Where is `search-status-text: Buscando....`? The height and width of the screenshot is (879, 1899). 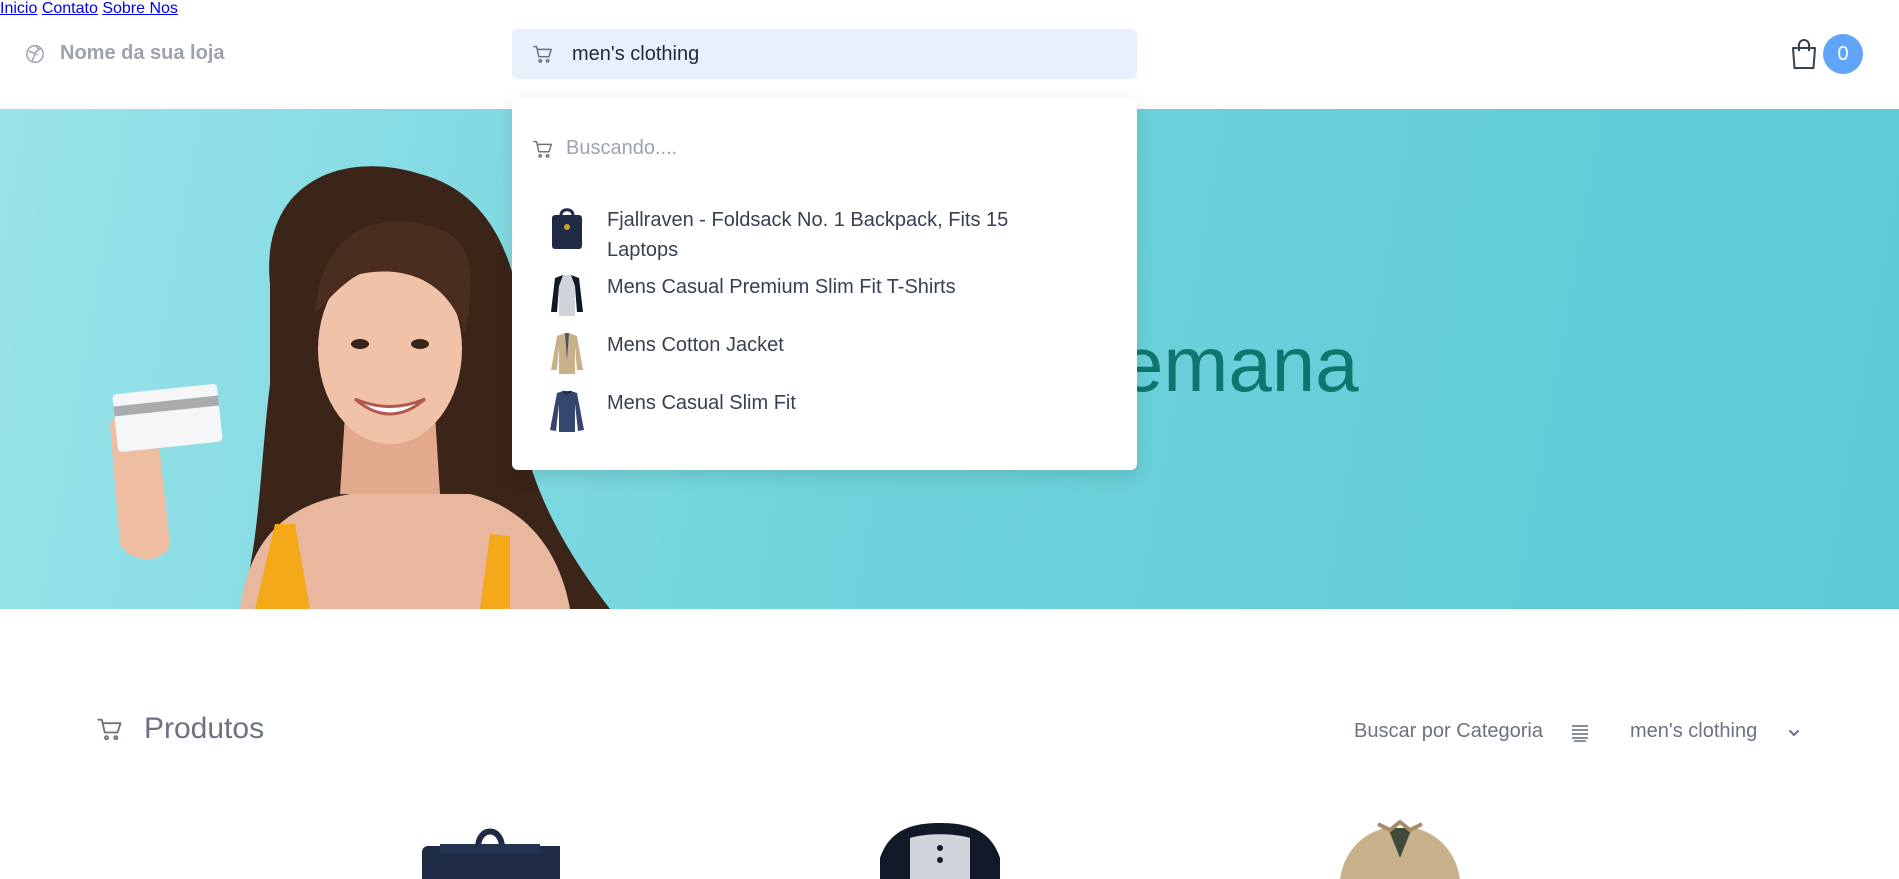
search-status-text: Buscando.... is located at coordinates (622, 148).